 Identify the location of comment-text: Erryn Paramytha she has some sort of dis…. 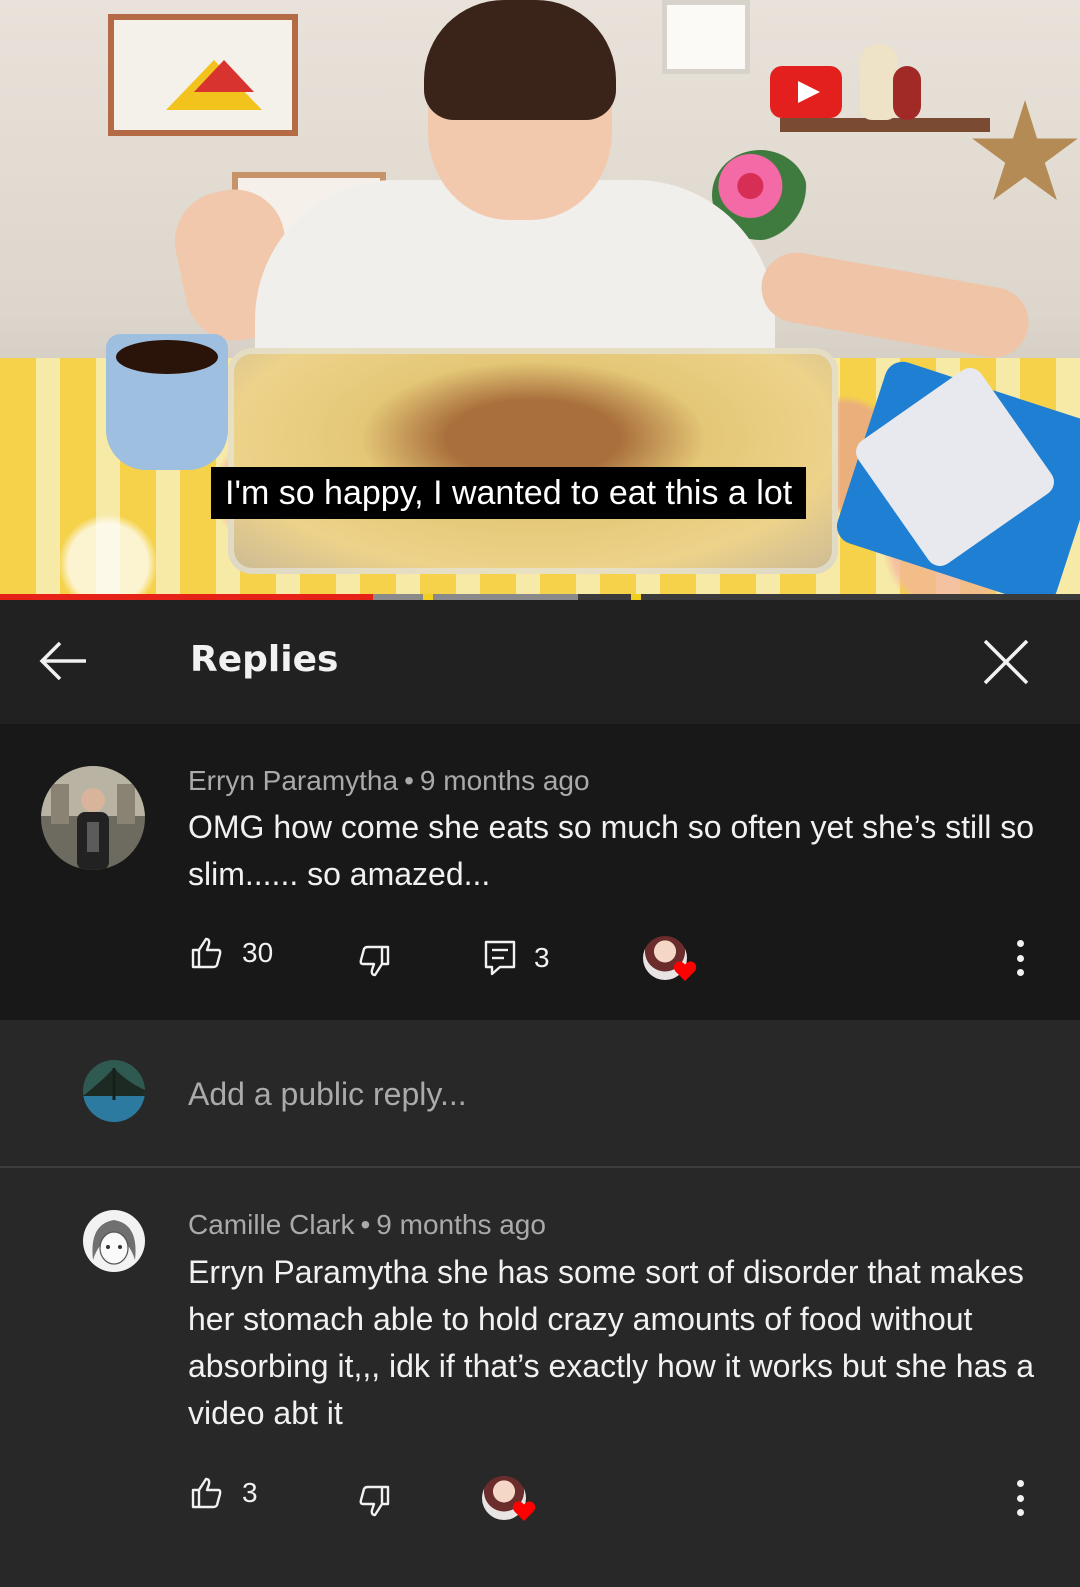
(611, 1342).